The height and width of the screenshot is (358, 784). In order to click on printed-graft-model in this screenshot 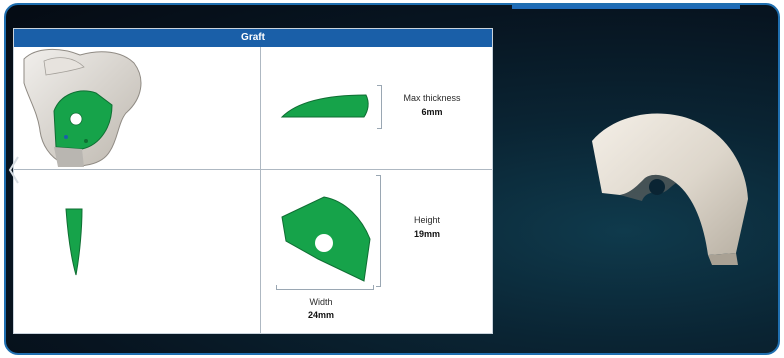, I will do `click(670, 189)`.